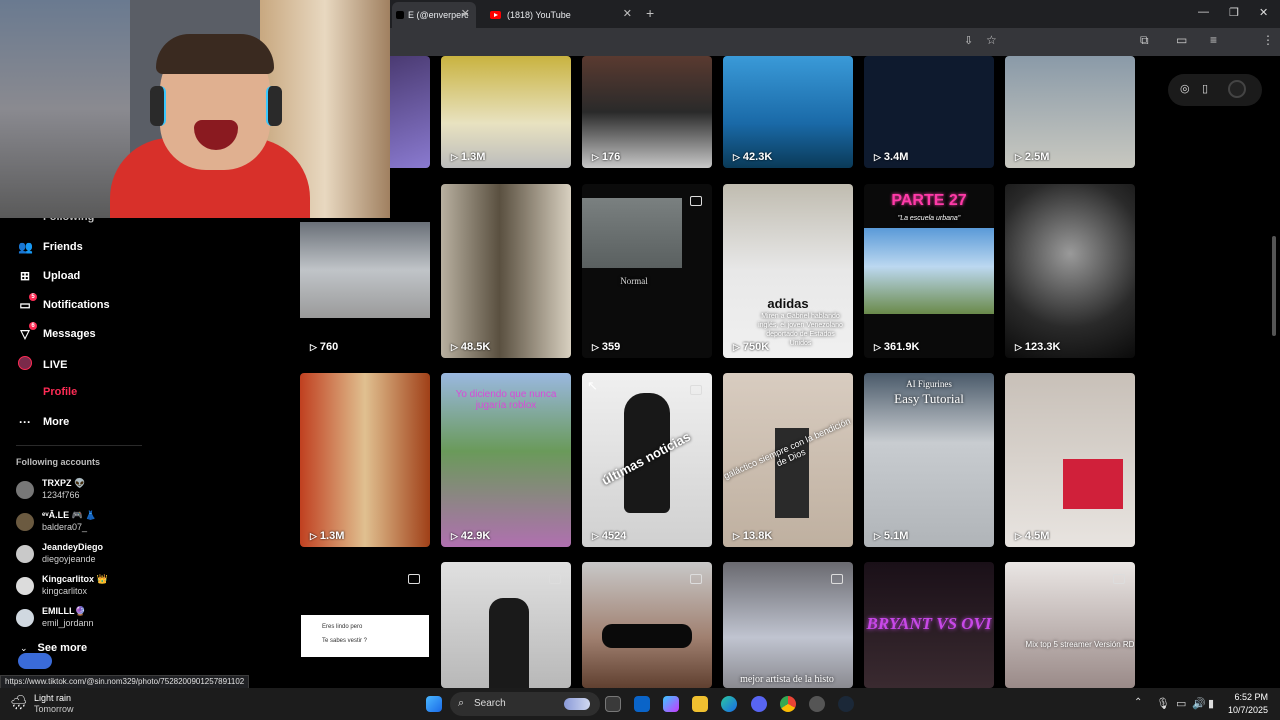 The height and width of the screenshot is (720, 1280). What do you see at coordinates (642, 704) in the screenshot?
I see `outlook-icon` at bounding box center [642, 704].